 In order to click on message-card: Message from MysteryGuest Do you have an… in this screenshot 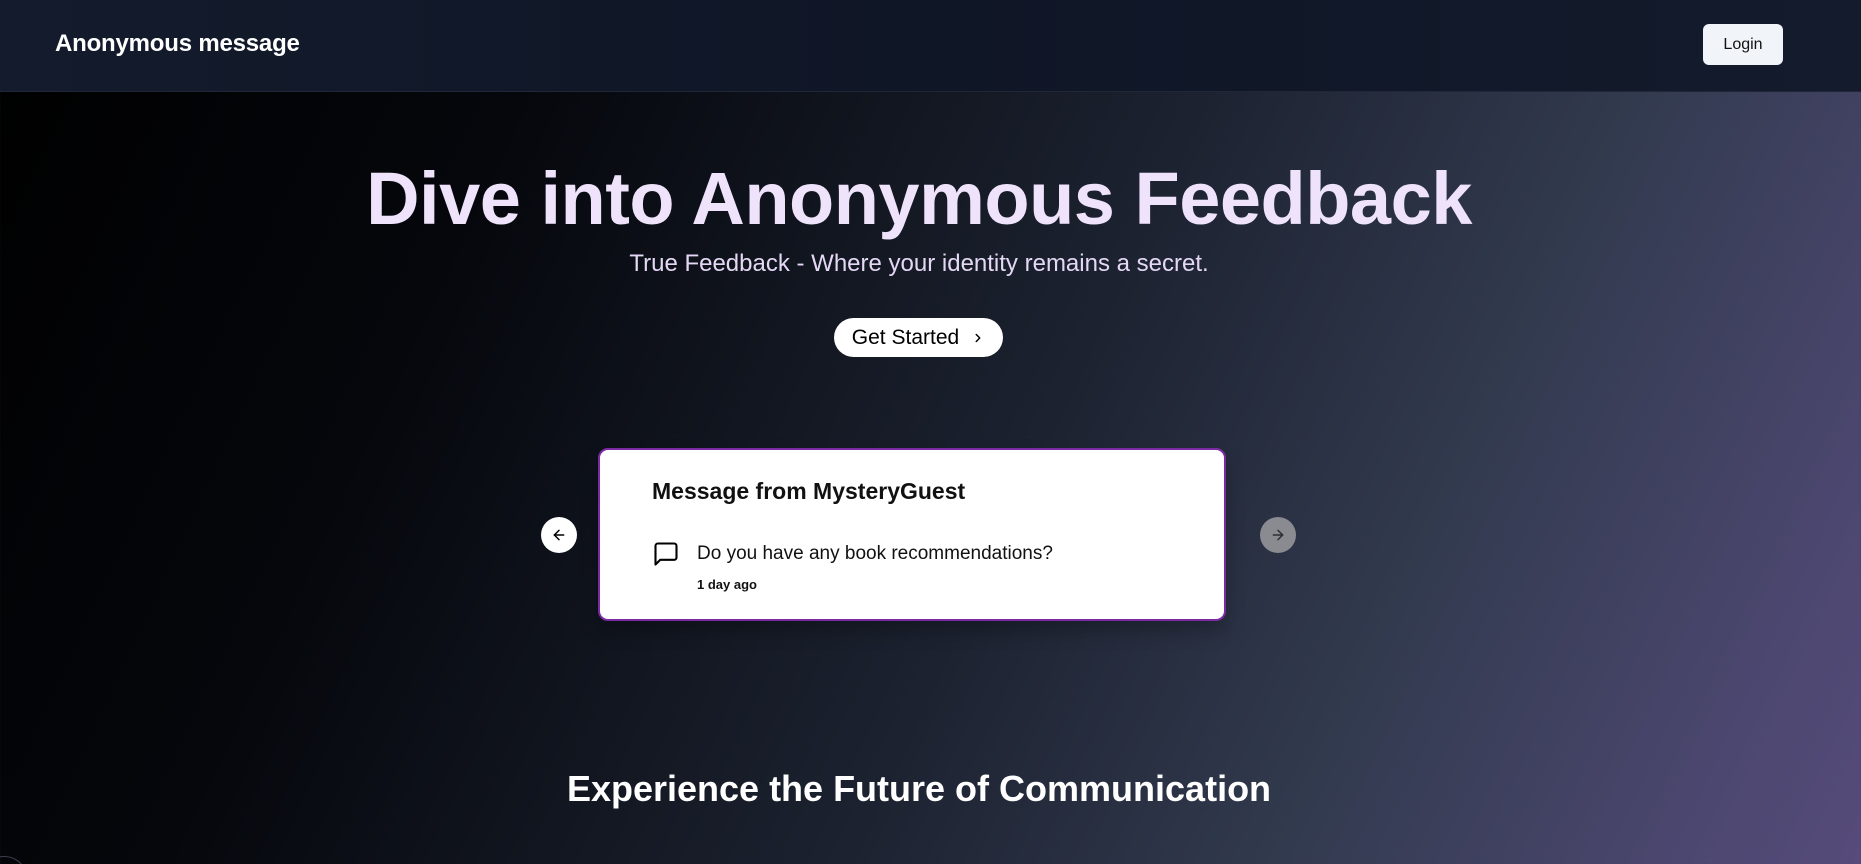, I will do `click(912, 534)`.